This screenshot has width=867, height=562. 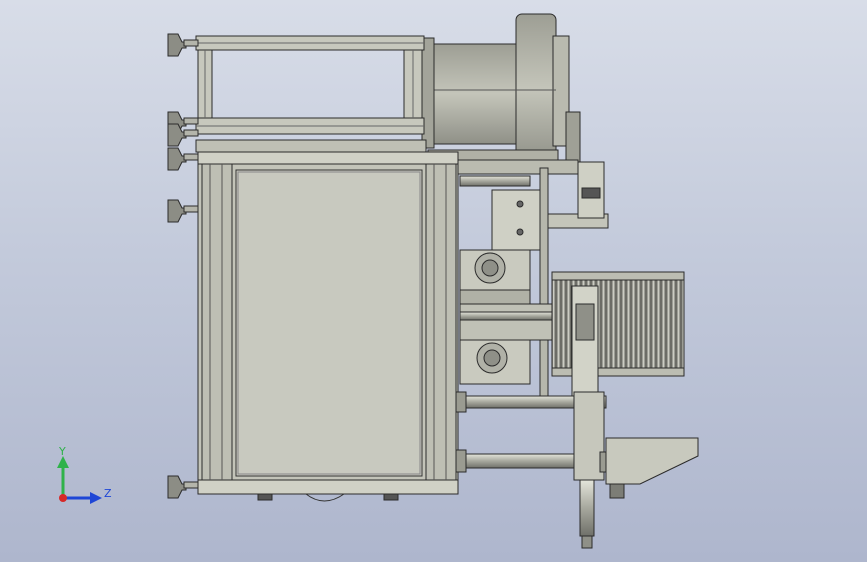 I want to click on linear-rail-module, so click(x=618, y=334).